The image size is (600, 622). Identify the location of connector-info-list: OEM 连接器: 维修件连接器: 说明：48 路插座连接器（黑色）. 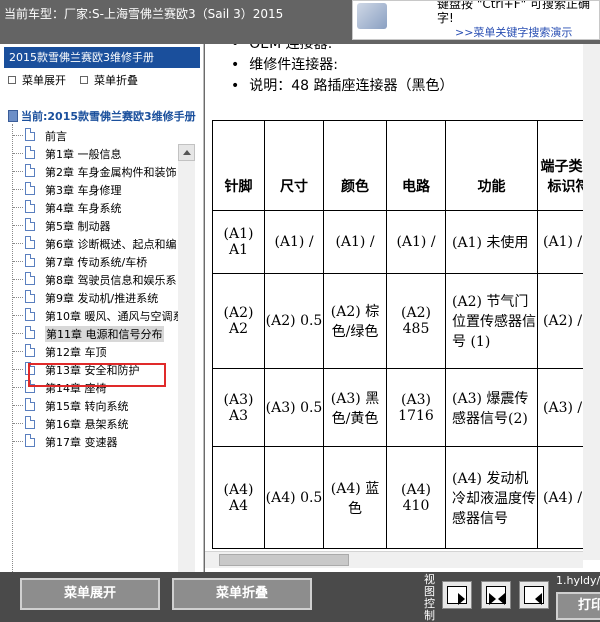
(342, 70).